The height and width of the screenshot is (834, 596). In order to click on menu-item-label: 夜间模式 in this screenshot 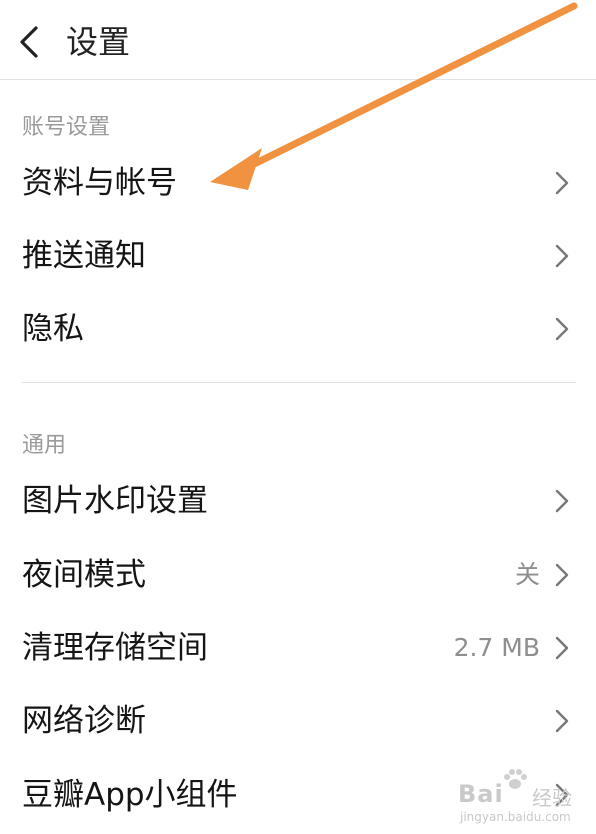, I will do `click(84, 575)`.